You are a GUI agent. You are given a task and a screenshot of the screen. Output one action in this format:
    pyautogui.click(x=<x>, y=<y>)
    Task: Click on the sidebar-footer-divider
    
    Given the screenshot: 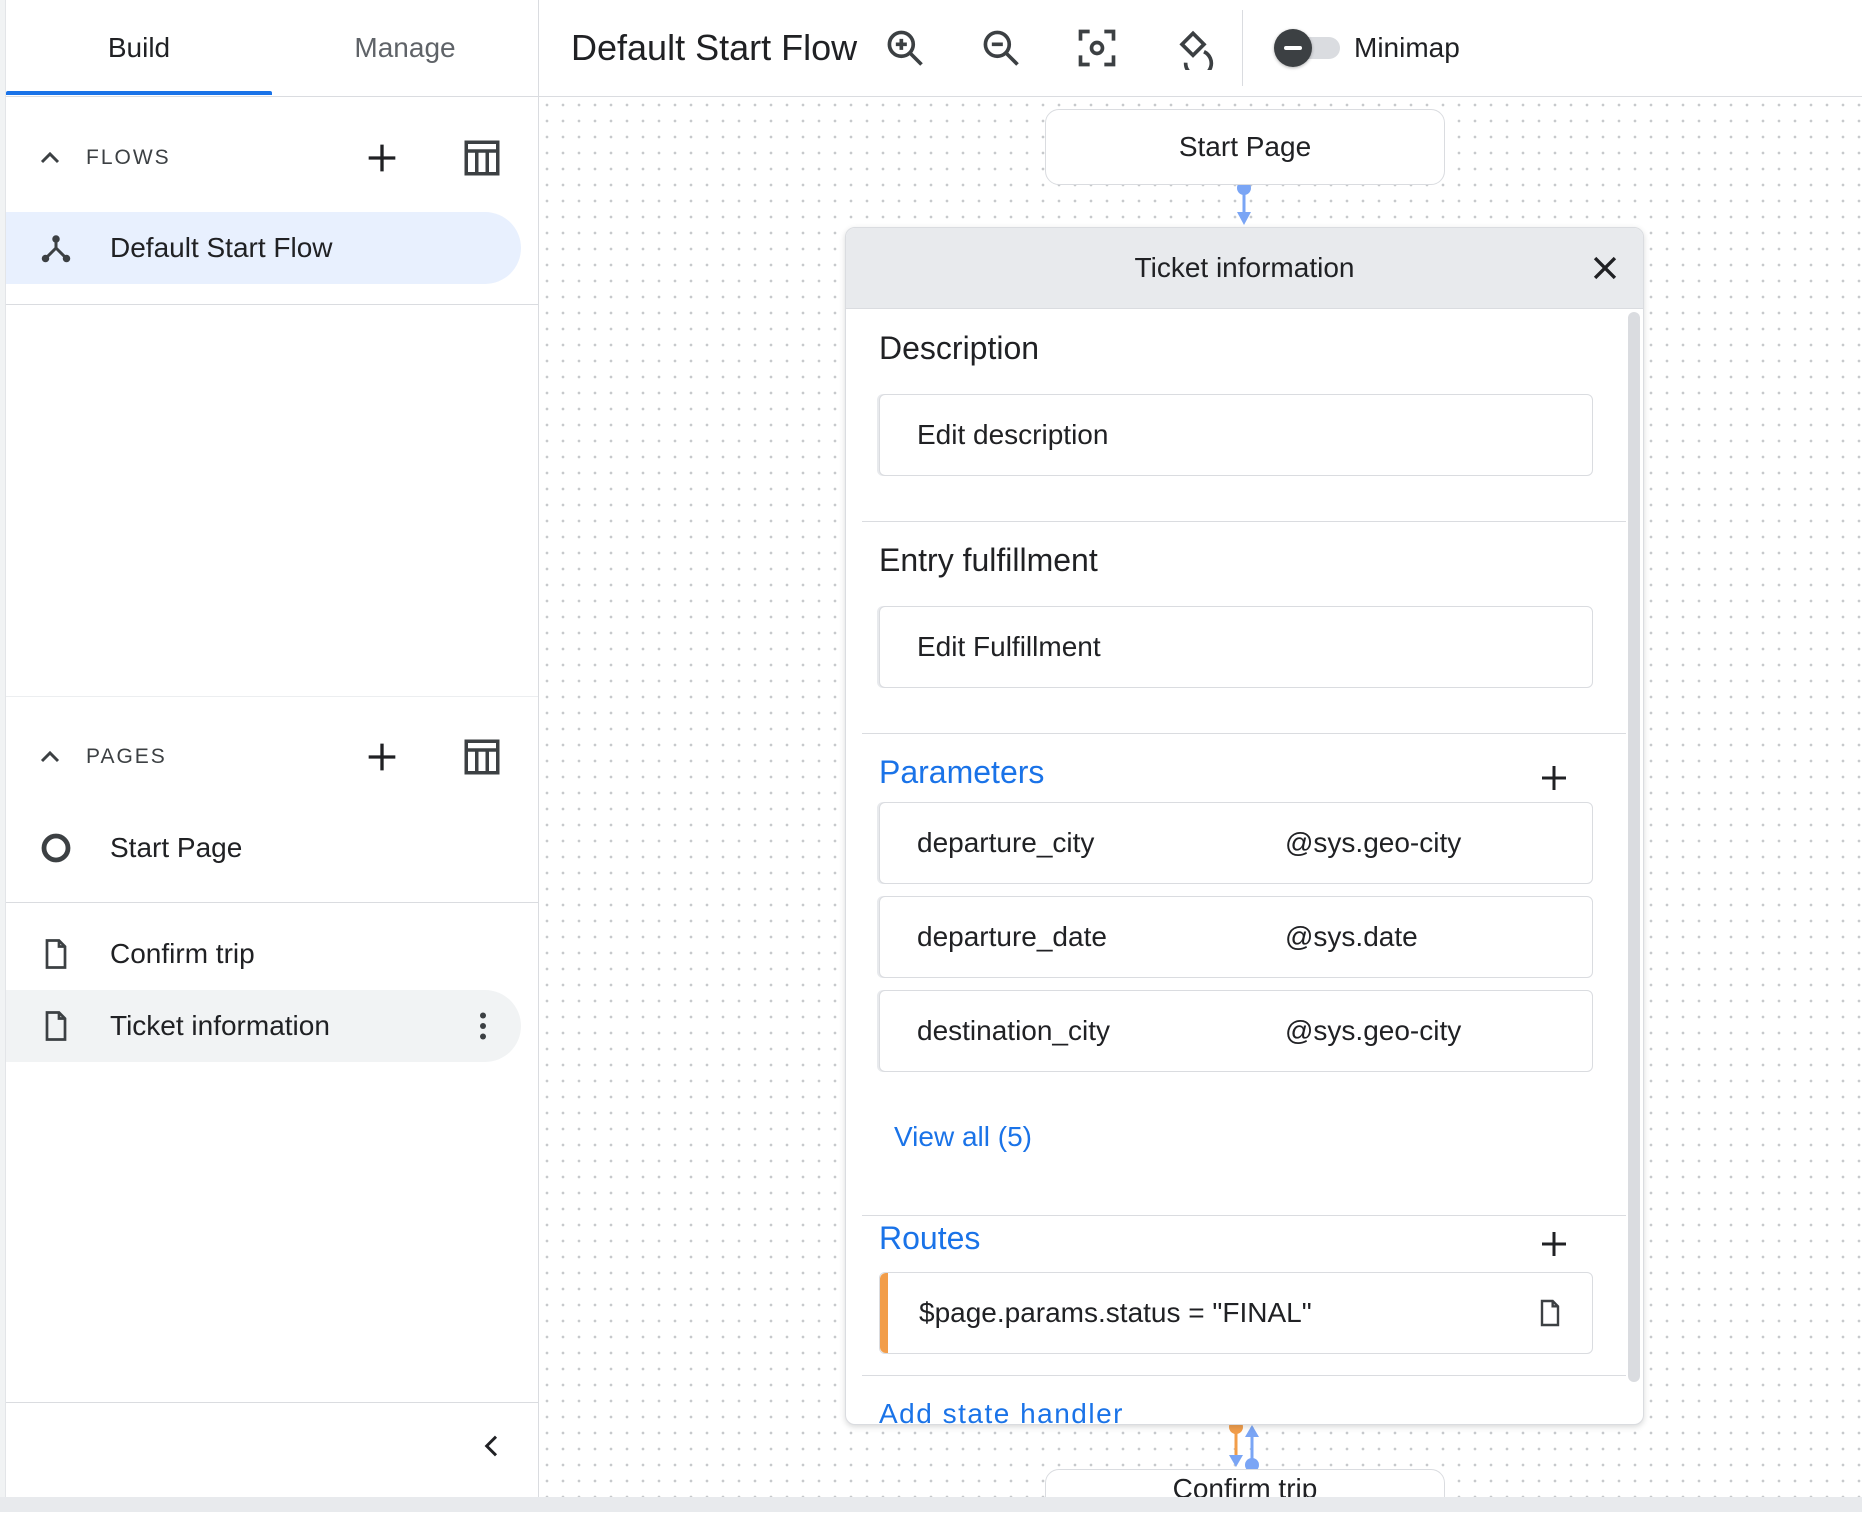 What is the action you would take?
    pyautogui.click(x=272, y=1402)
    